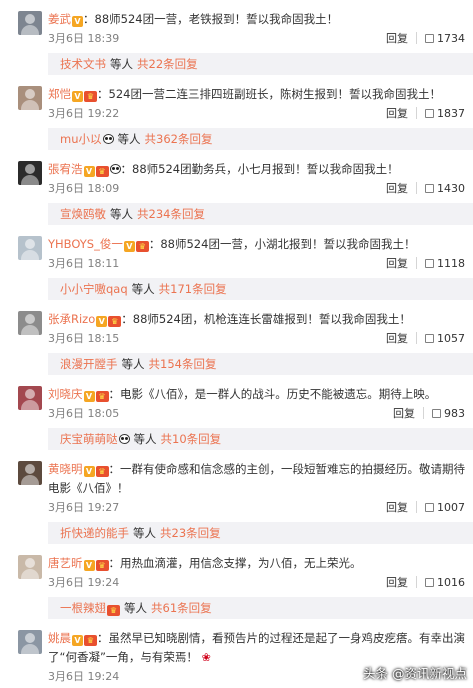 The width and height of the screenshot is (473, 688). Describe the element at coordinates (94, 533) in the screenshot. I see `sub-reply-user: 折快递的能手` at that location.